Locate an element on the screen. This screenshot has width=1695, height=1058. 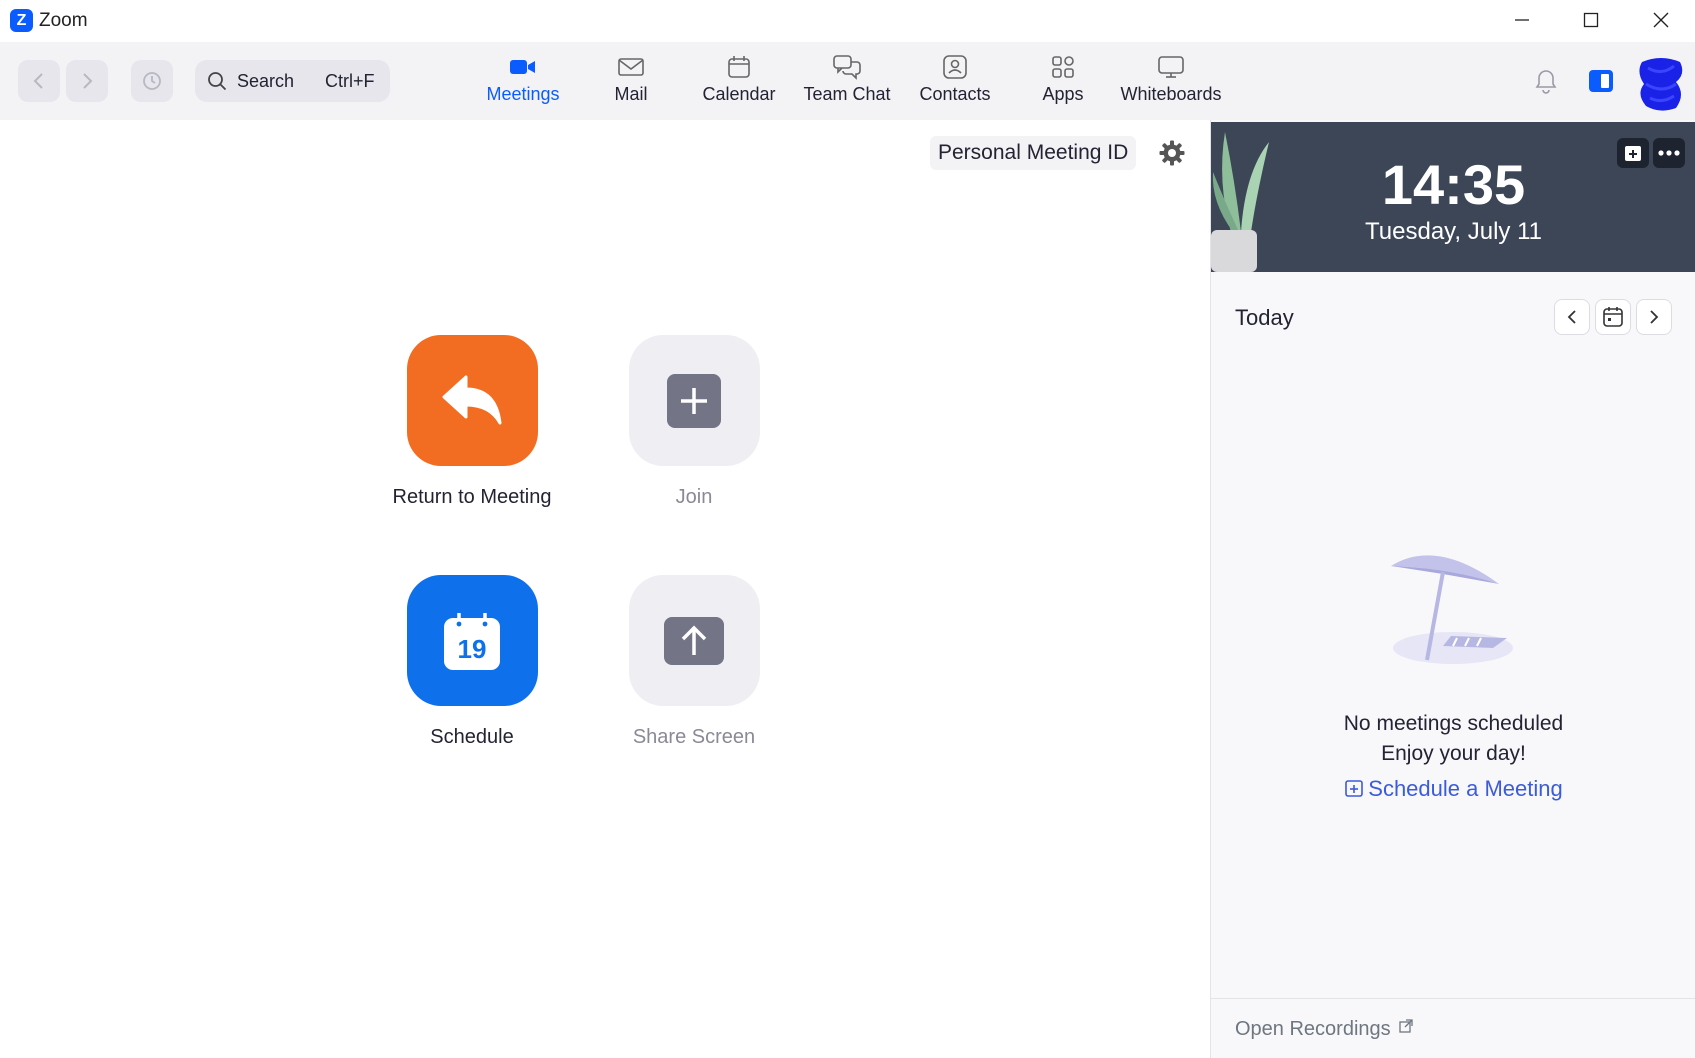
tab-label: Whiteboards is located at coordinates (1171, 94).